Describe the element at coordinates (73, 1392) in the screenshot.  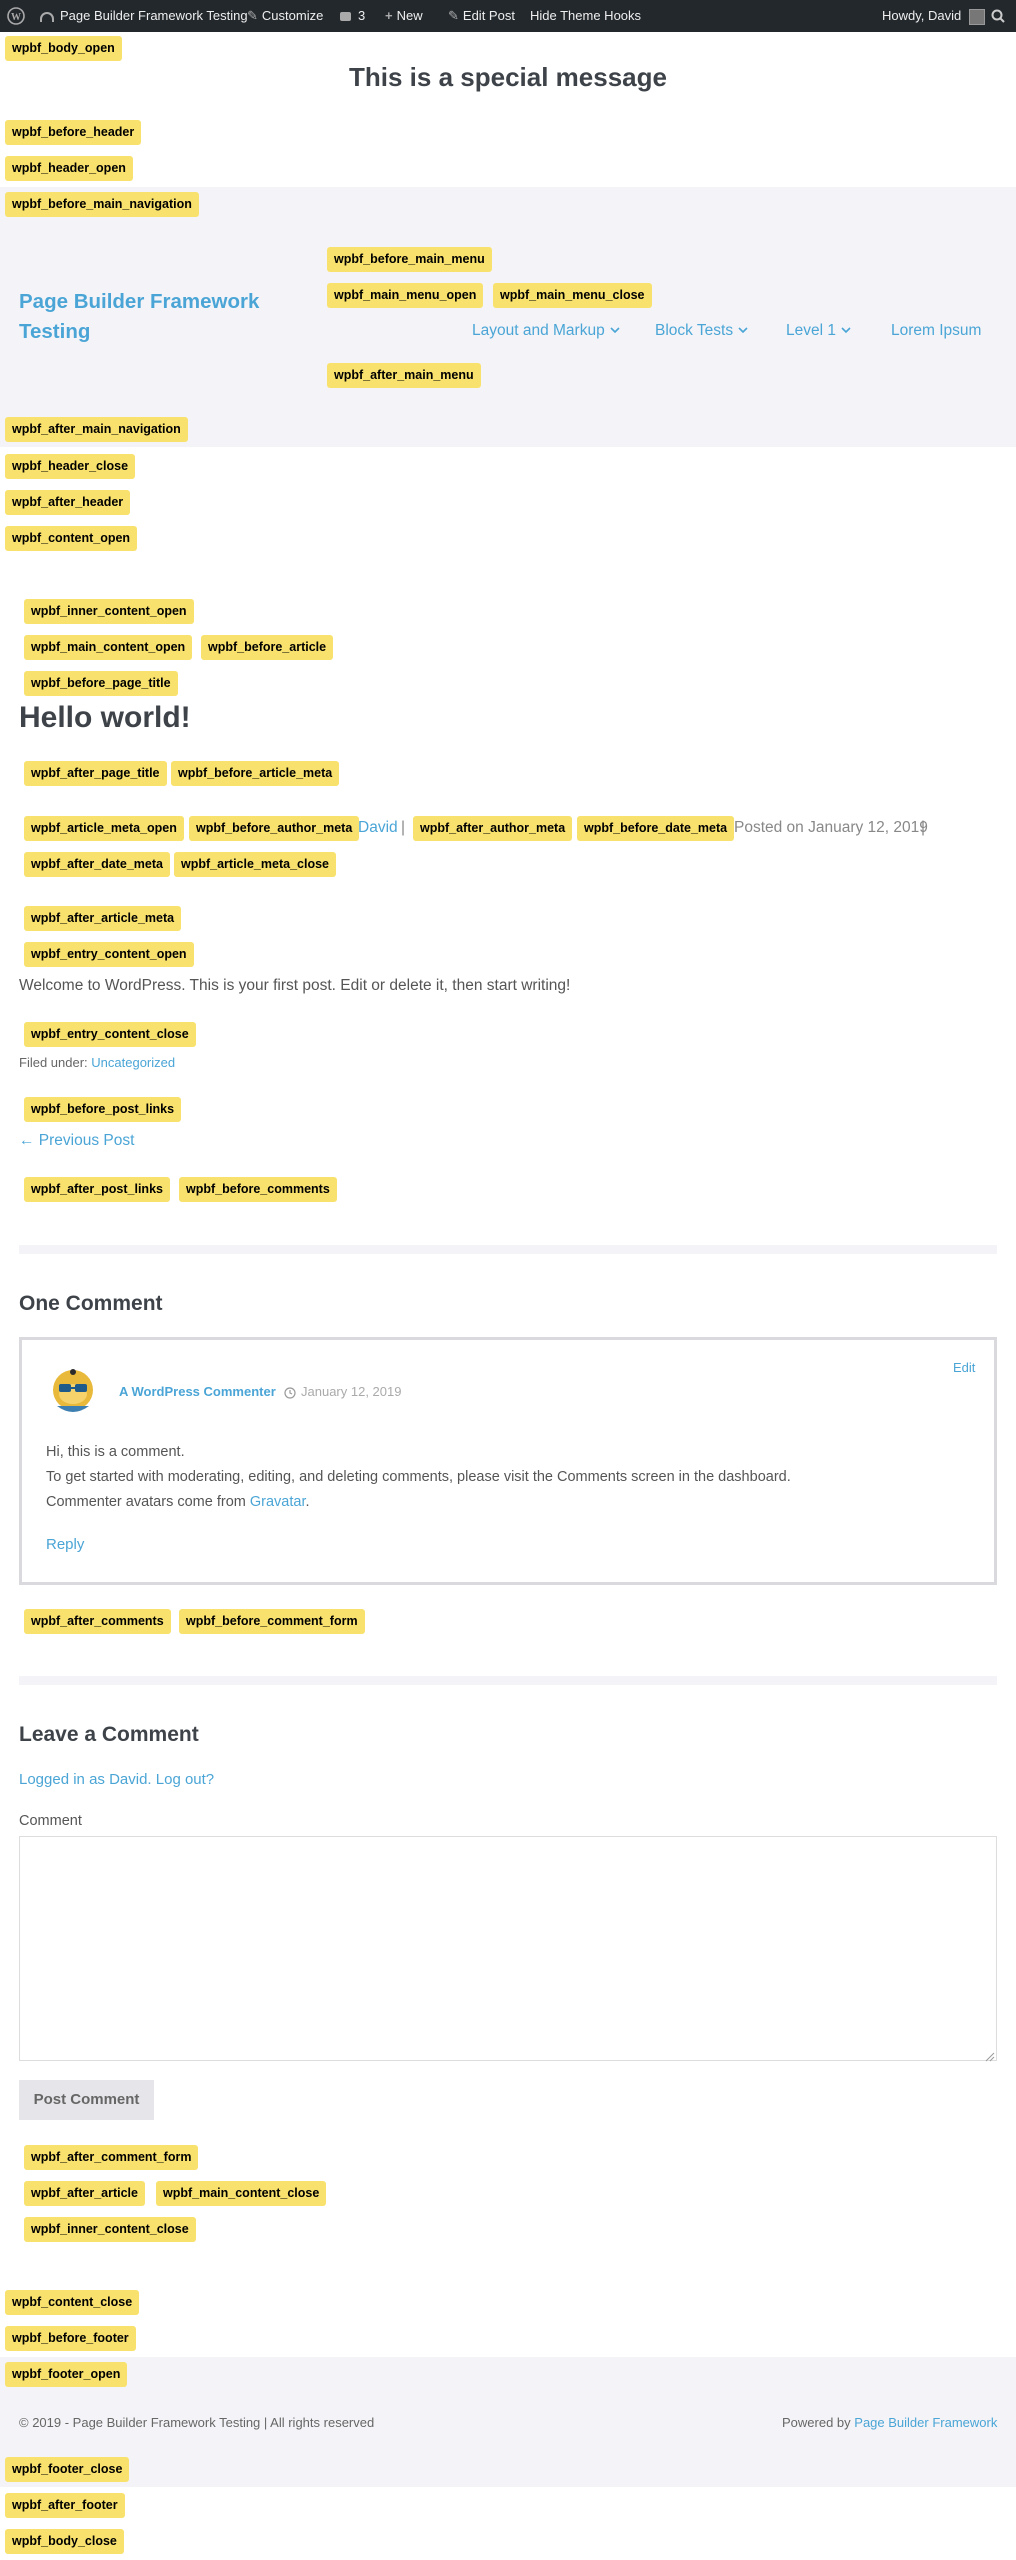
I see `commenter-avatar` at that location.